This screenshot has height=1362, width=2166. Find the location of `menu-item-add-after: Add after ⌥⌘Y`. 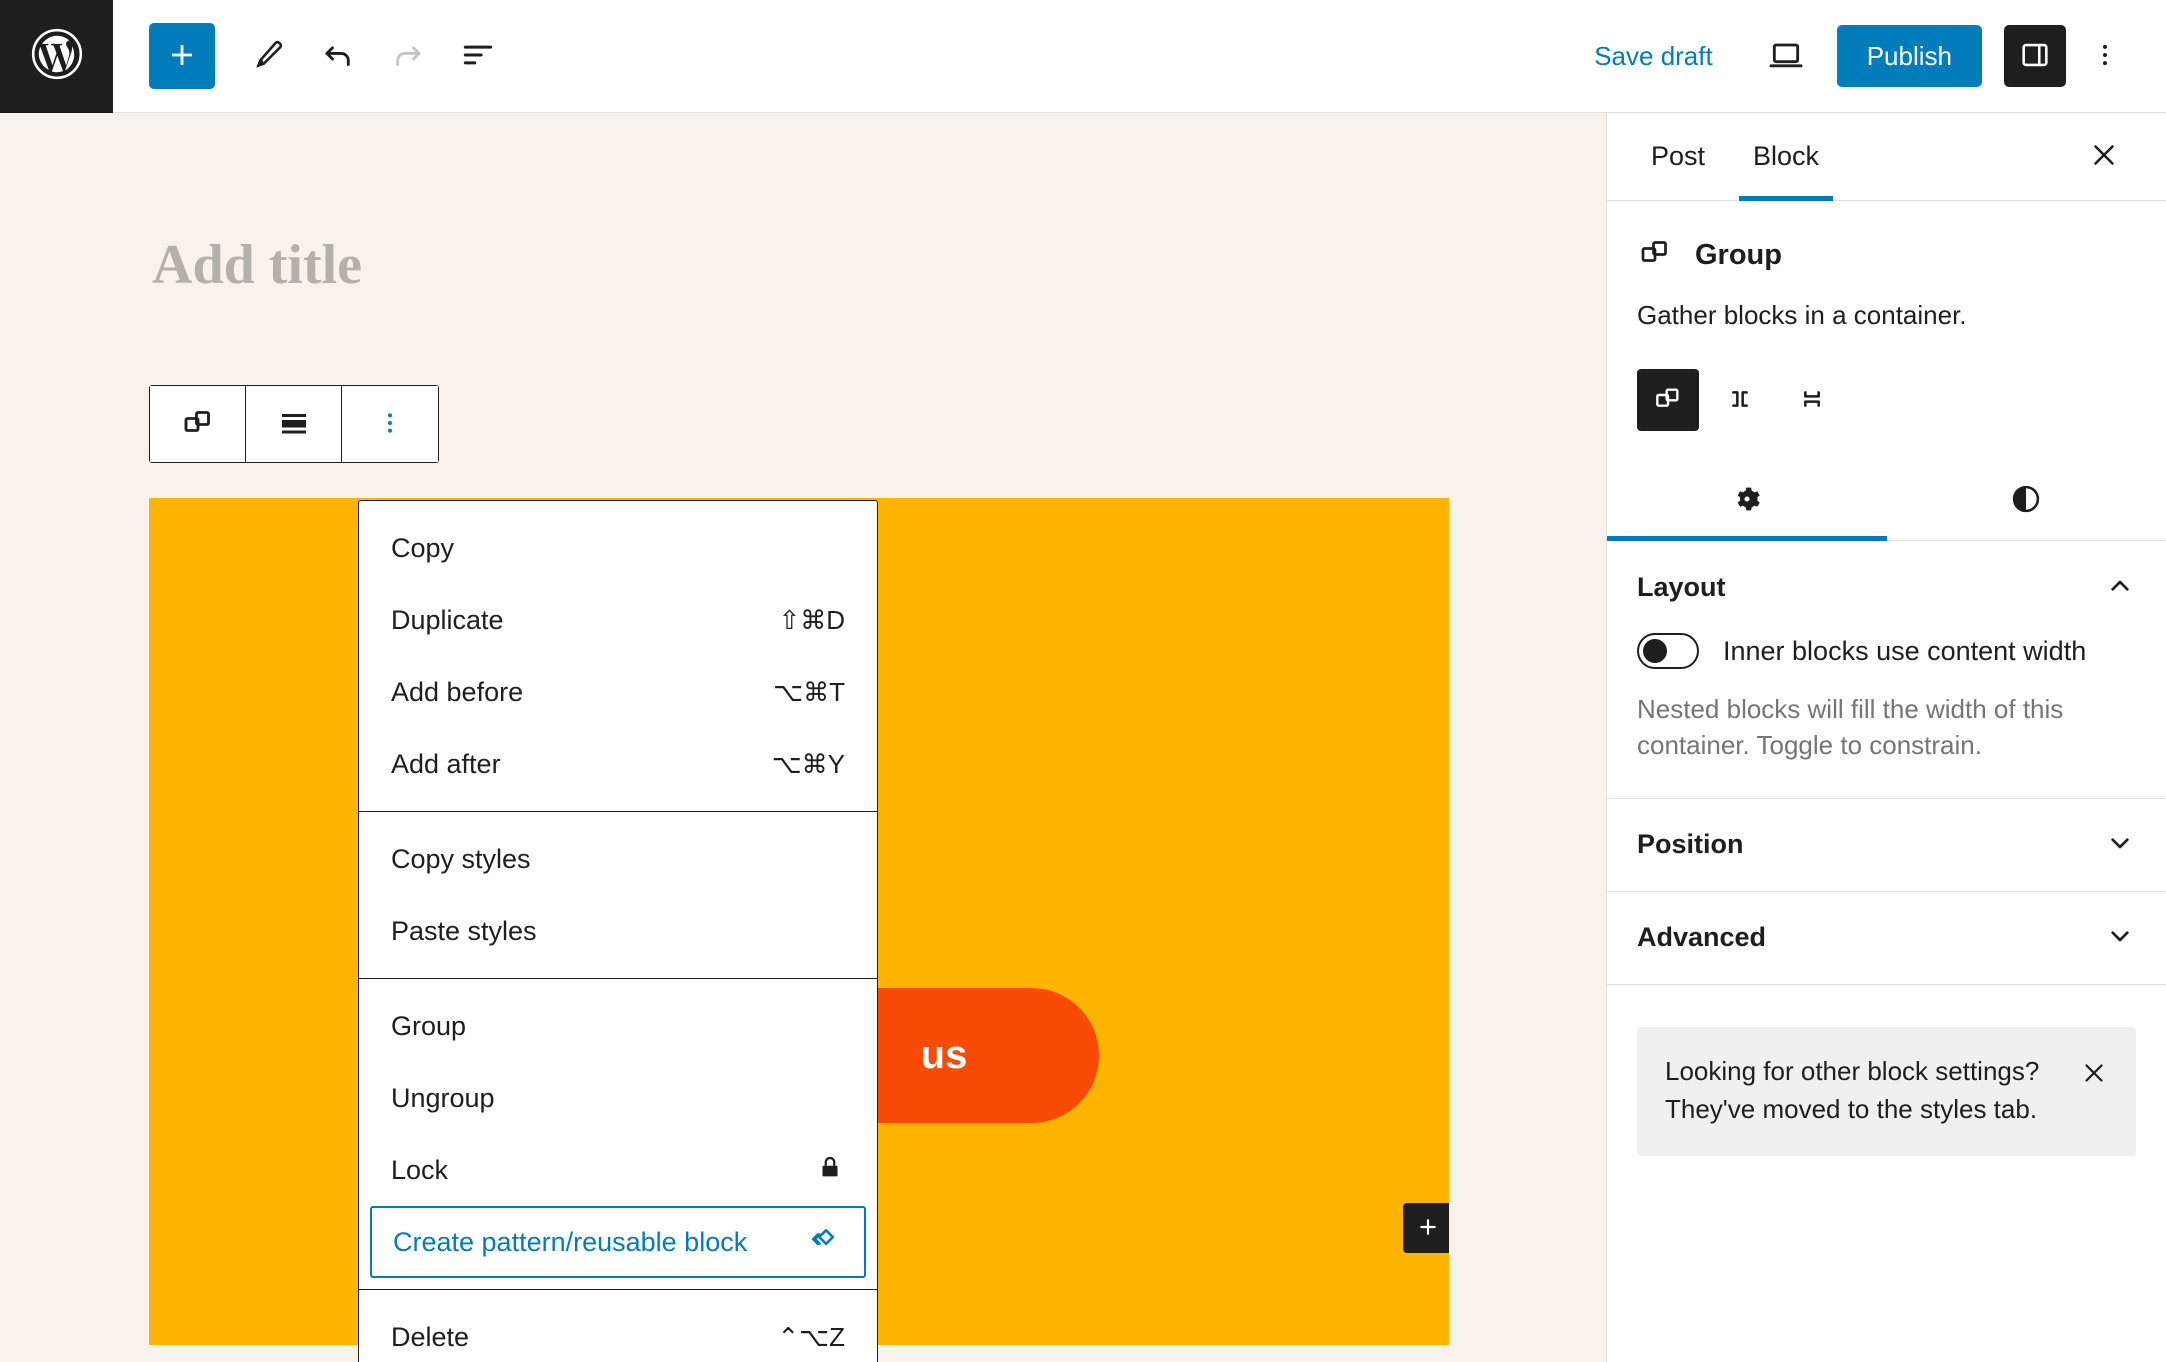

menu-item-add-after: Add after ⌥⌘Y is located at coordinates (618, 764).